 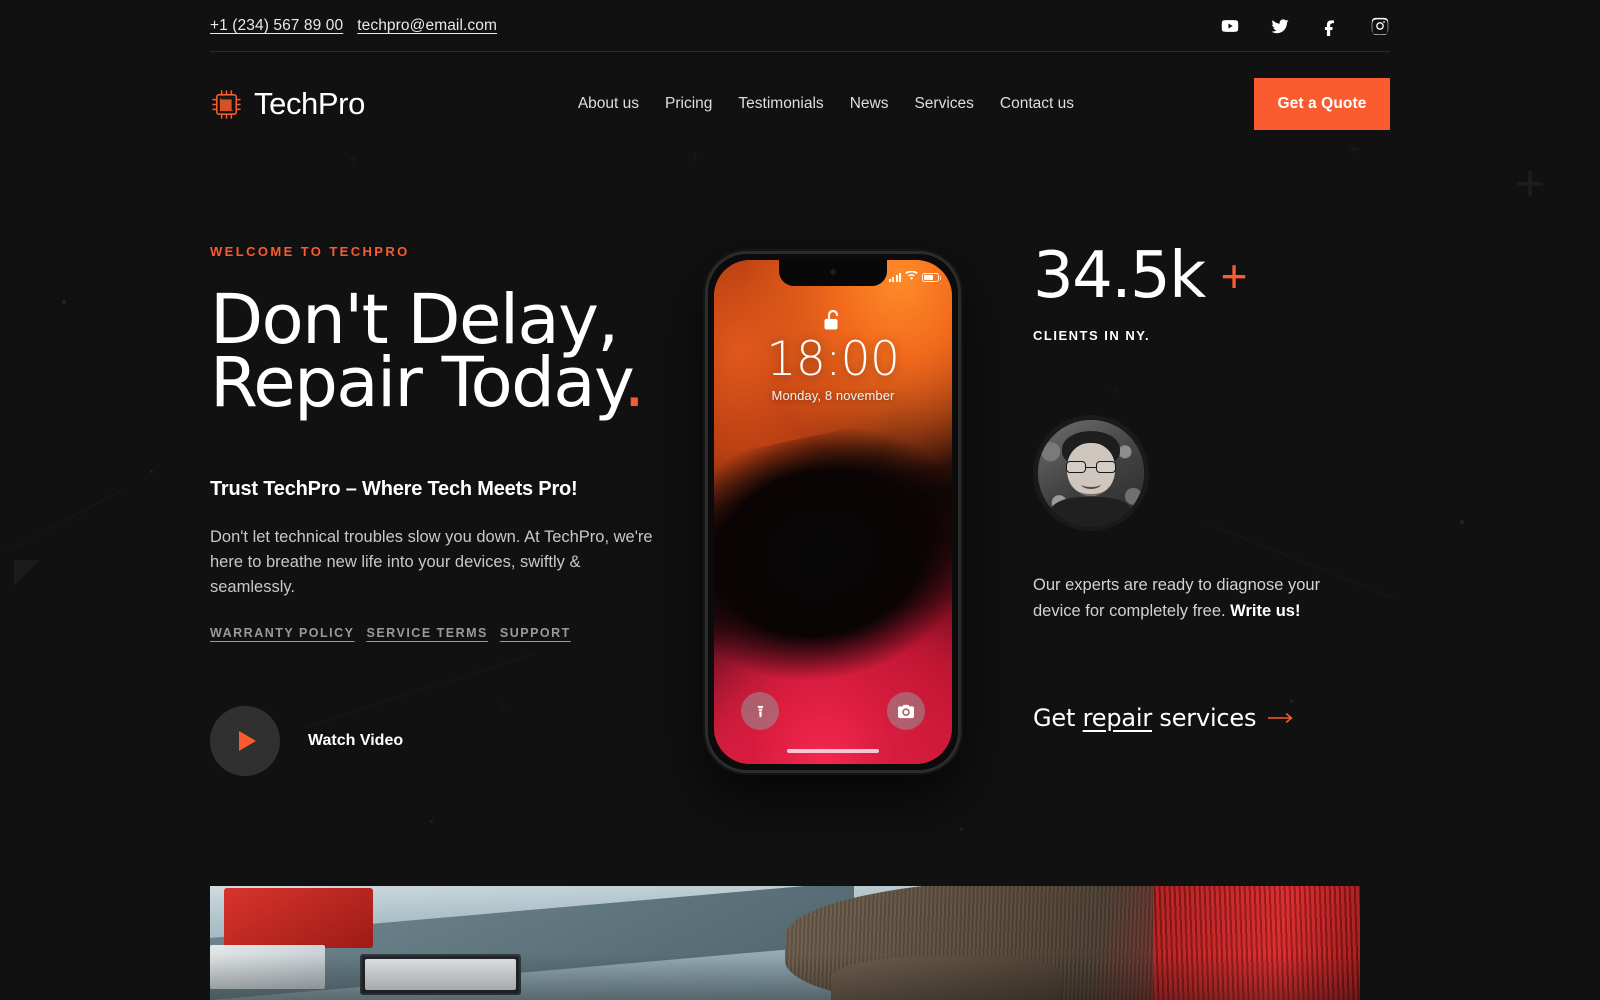 I want to click on phone-mockup: 18:00 Monday, 8 november, so click(x=833, y=512).